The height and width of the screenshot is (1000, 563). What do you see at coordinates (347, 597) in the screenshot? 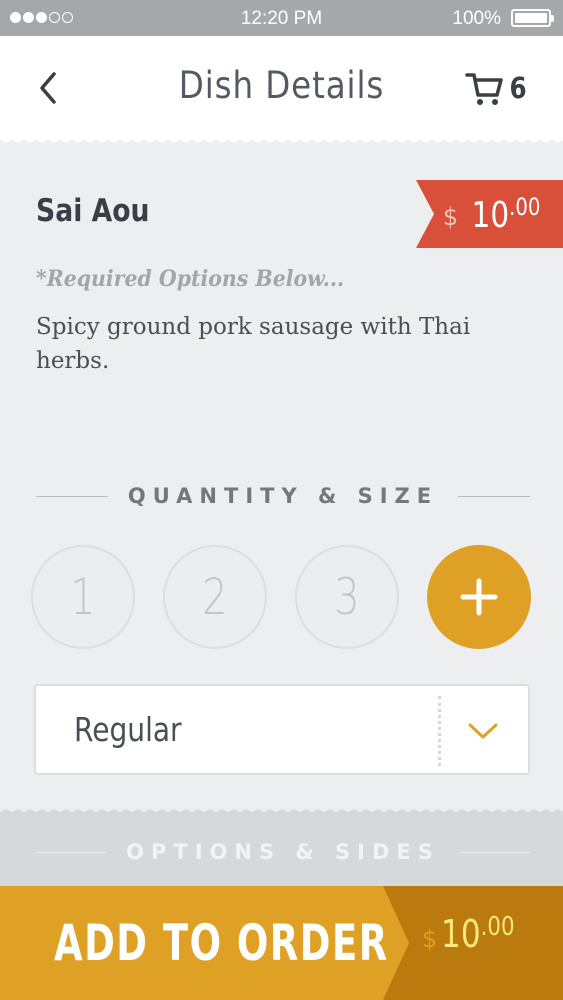
I see `quantity-option-3: 3` at bounding box center [347, 597].